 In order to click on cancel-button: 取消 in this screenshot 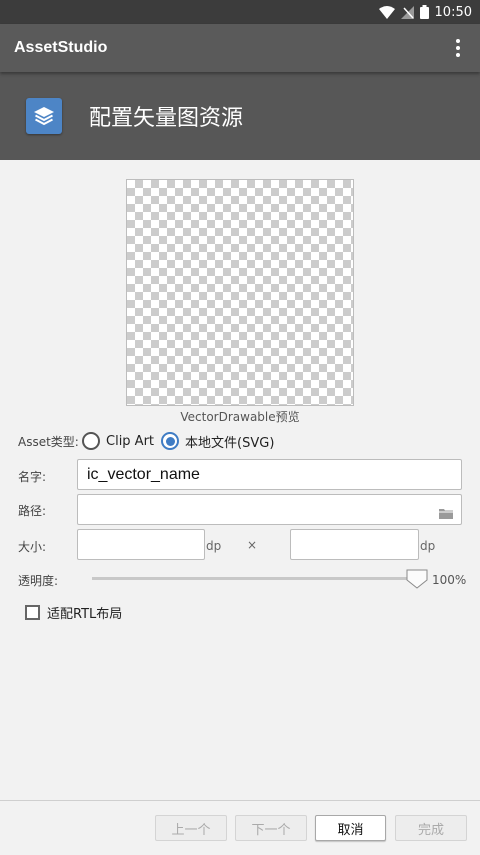, I will do `click(350, 828)`.